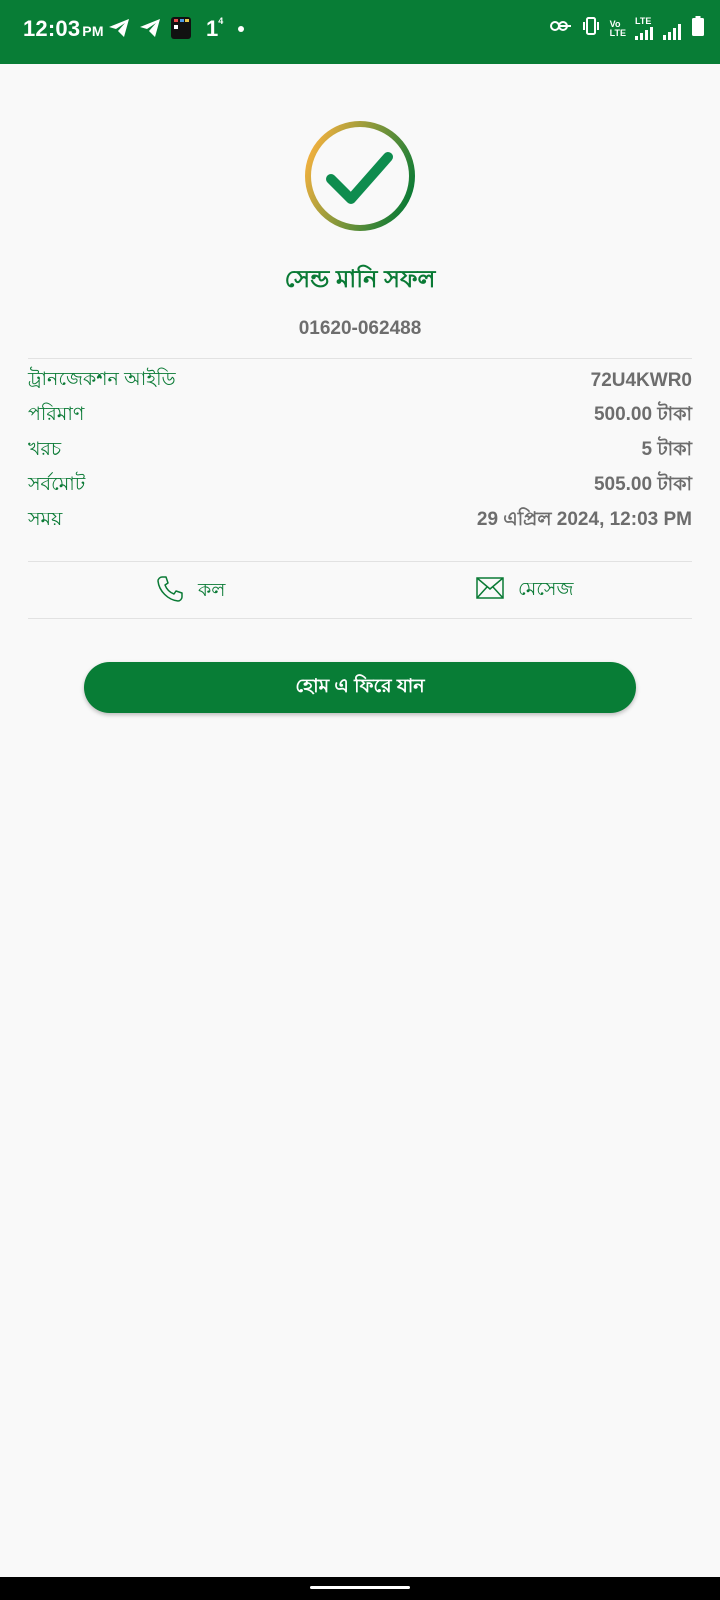 This screenshot has width=720, height=1600. Describe the element at coordinates (641, 380) in the screenshot. I see `detail-value: 72U4KWR0` at that location.